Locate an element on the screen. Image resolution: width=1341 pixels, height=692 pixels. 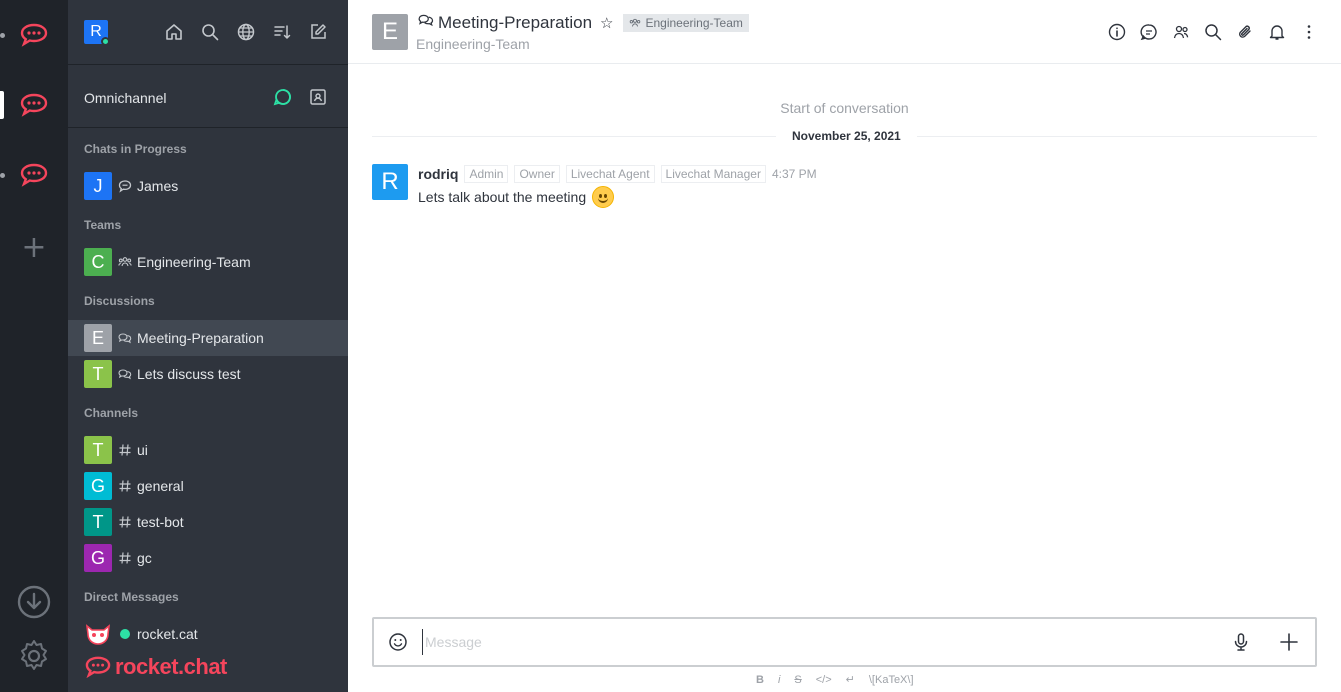
sidebar-item-test-bot: T test-bot is located at coordinates (208, 522).